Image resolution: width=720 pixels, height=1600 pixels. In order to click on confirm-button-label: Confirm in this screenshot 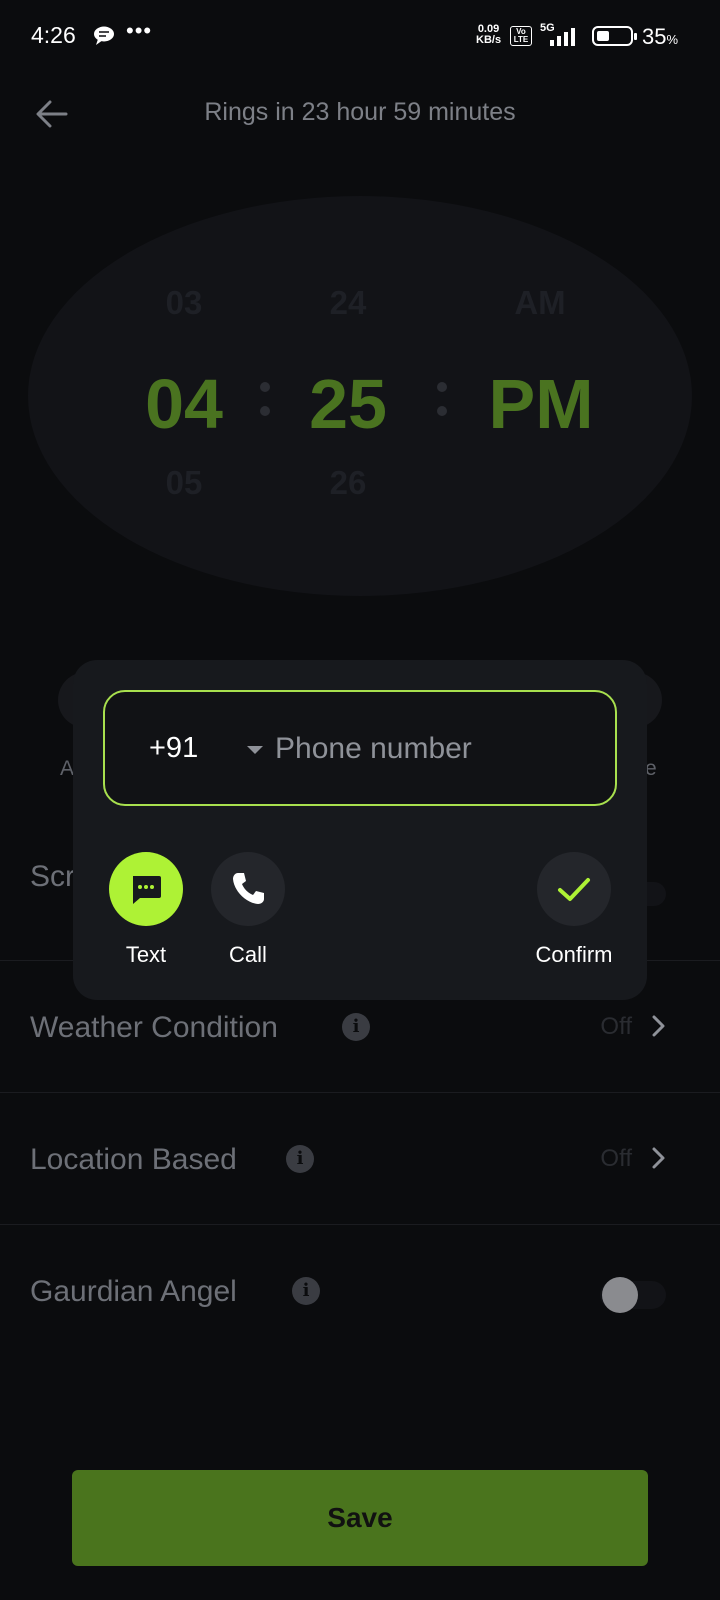, I will do `click(574, 954)`.